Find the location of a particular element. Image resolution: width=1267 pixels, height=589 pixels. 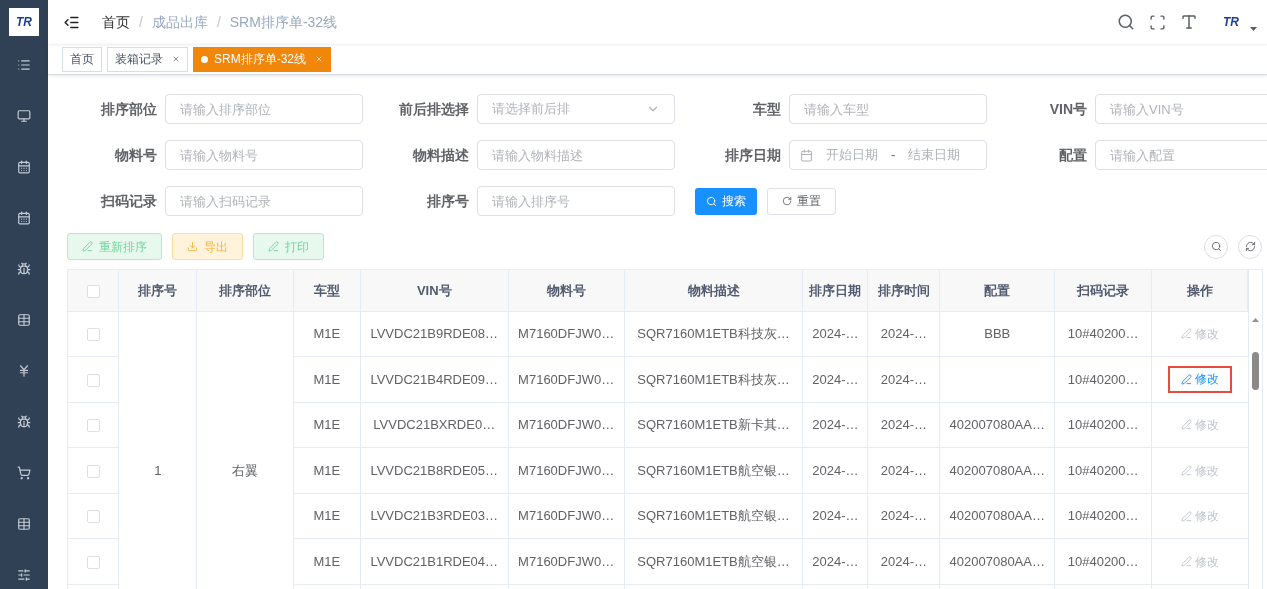

cart-icon is located at coordinates (24, 473).